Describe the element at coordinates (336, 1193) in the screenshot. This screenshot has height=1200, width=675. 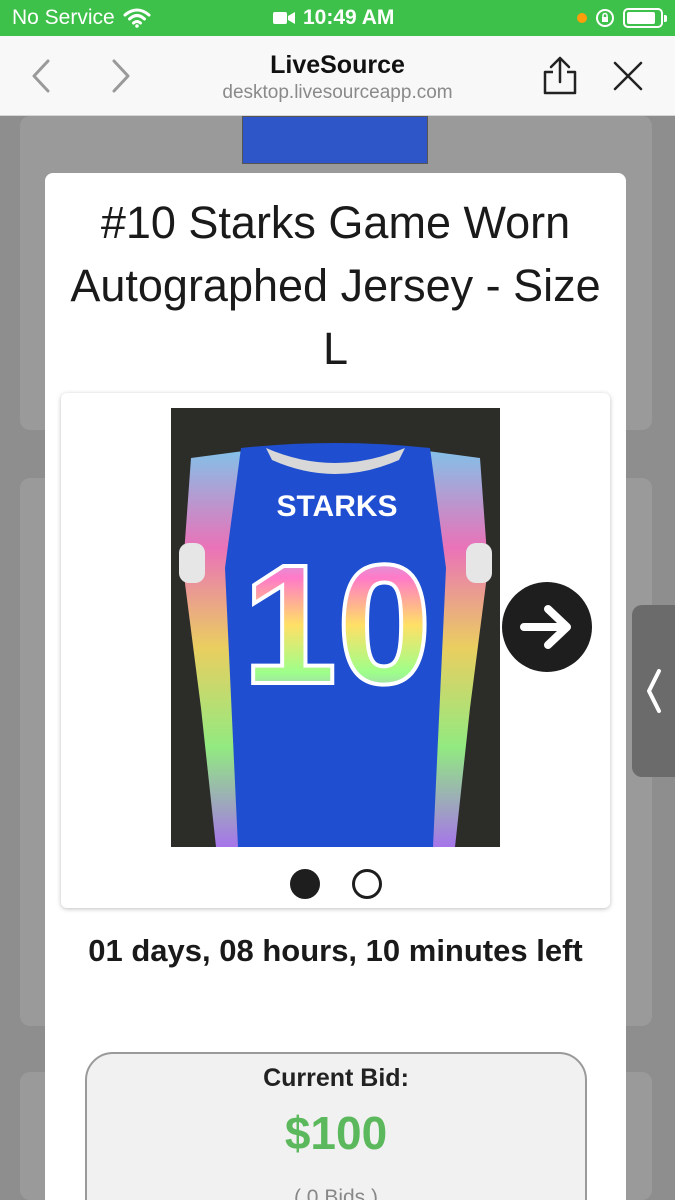
I see `bid-count: ( 0 Bids )` at that location.